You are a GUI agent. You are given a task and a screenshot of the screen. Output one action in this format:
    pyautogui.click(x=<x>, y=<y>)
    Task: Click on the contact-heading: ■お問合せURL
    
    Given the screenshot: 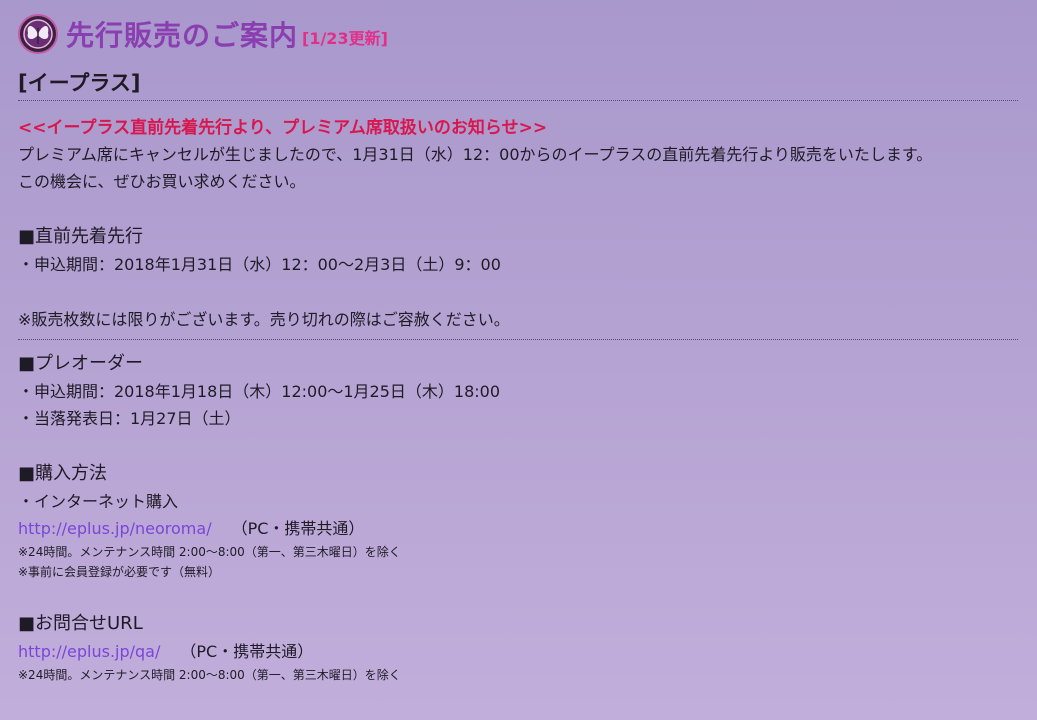 What is the action you would take?
    pyautogui.click(x=80, y=623)
    